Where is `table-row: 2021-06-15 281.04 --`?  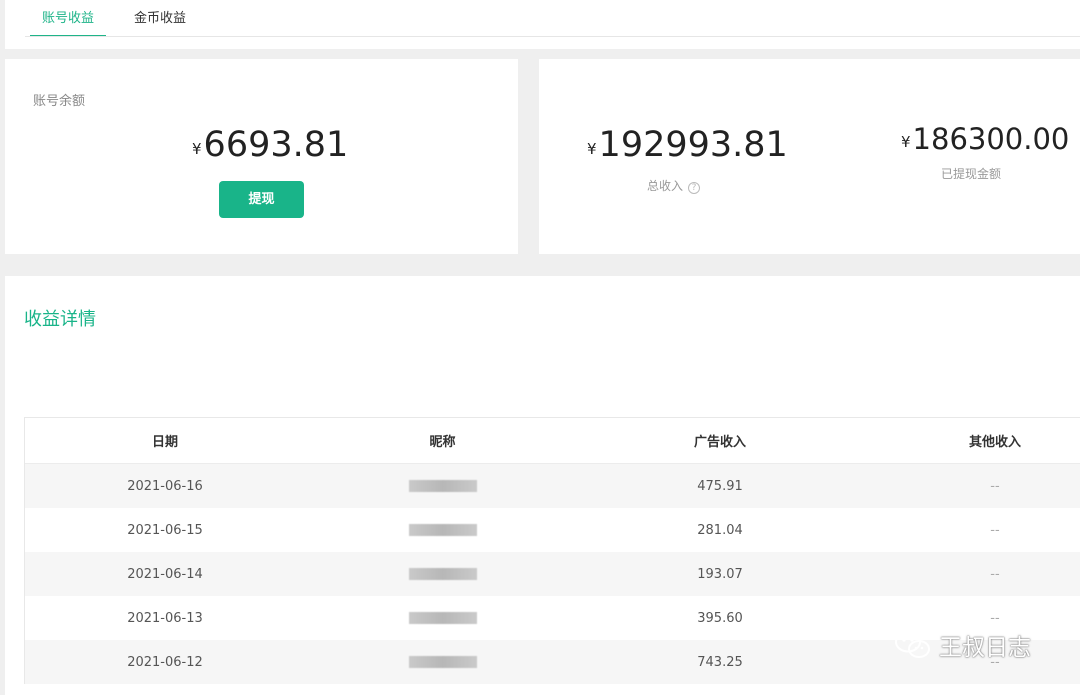
table-row: 2021-06-15 281.04 -- is located at coordinates (552, 530).